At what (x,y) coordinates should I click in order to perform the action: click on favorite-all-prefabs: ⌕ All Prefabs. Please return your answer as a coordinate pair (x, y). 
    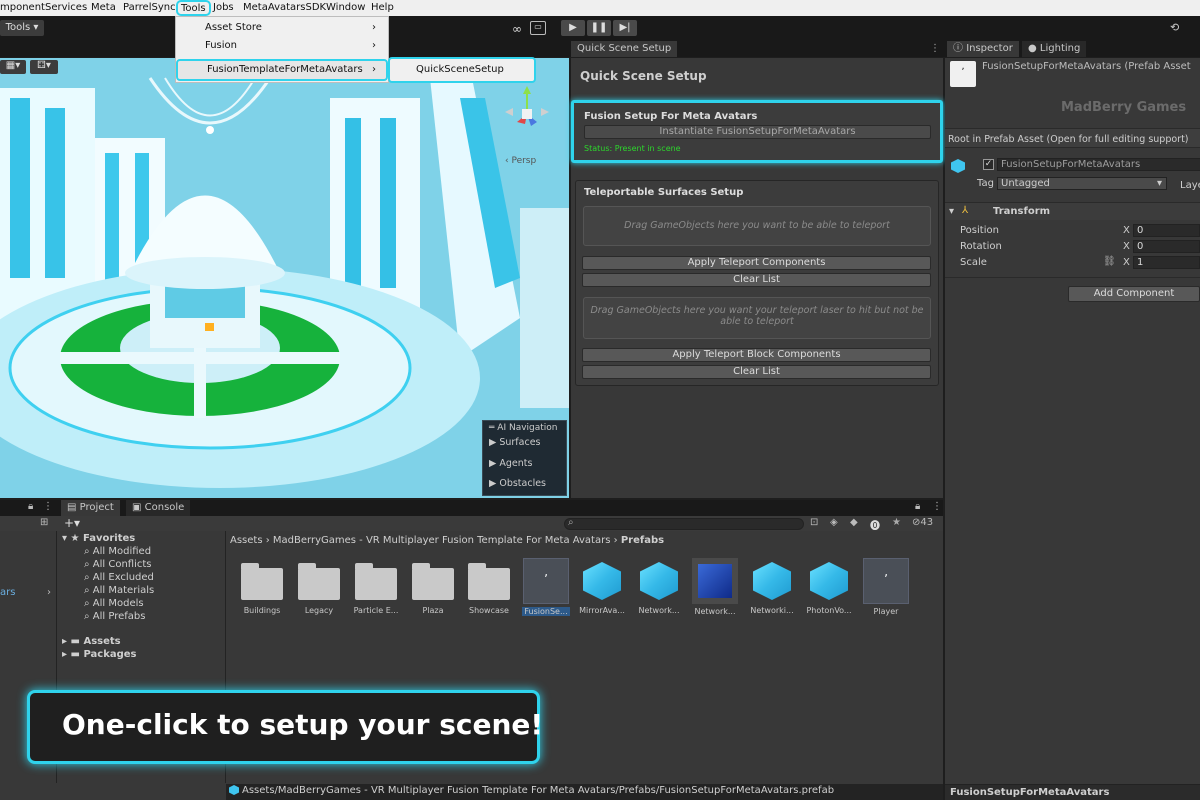
    Looking at the image, I should click on (114, 616).